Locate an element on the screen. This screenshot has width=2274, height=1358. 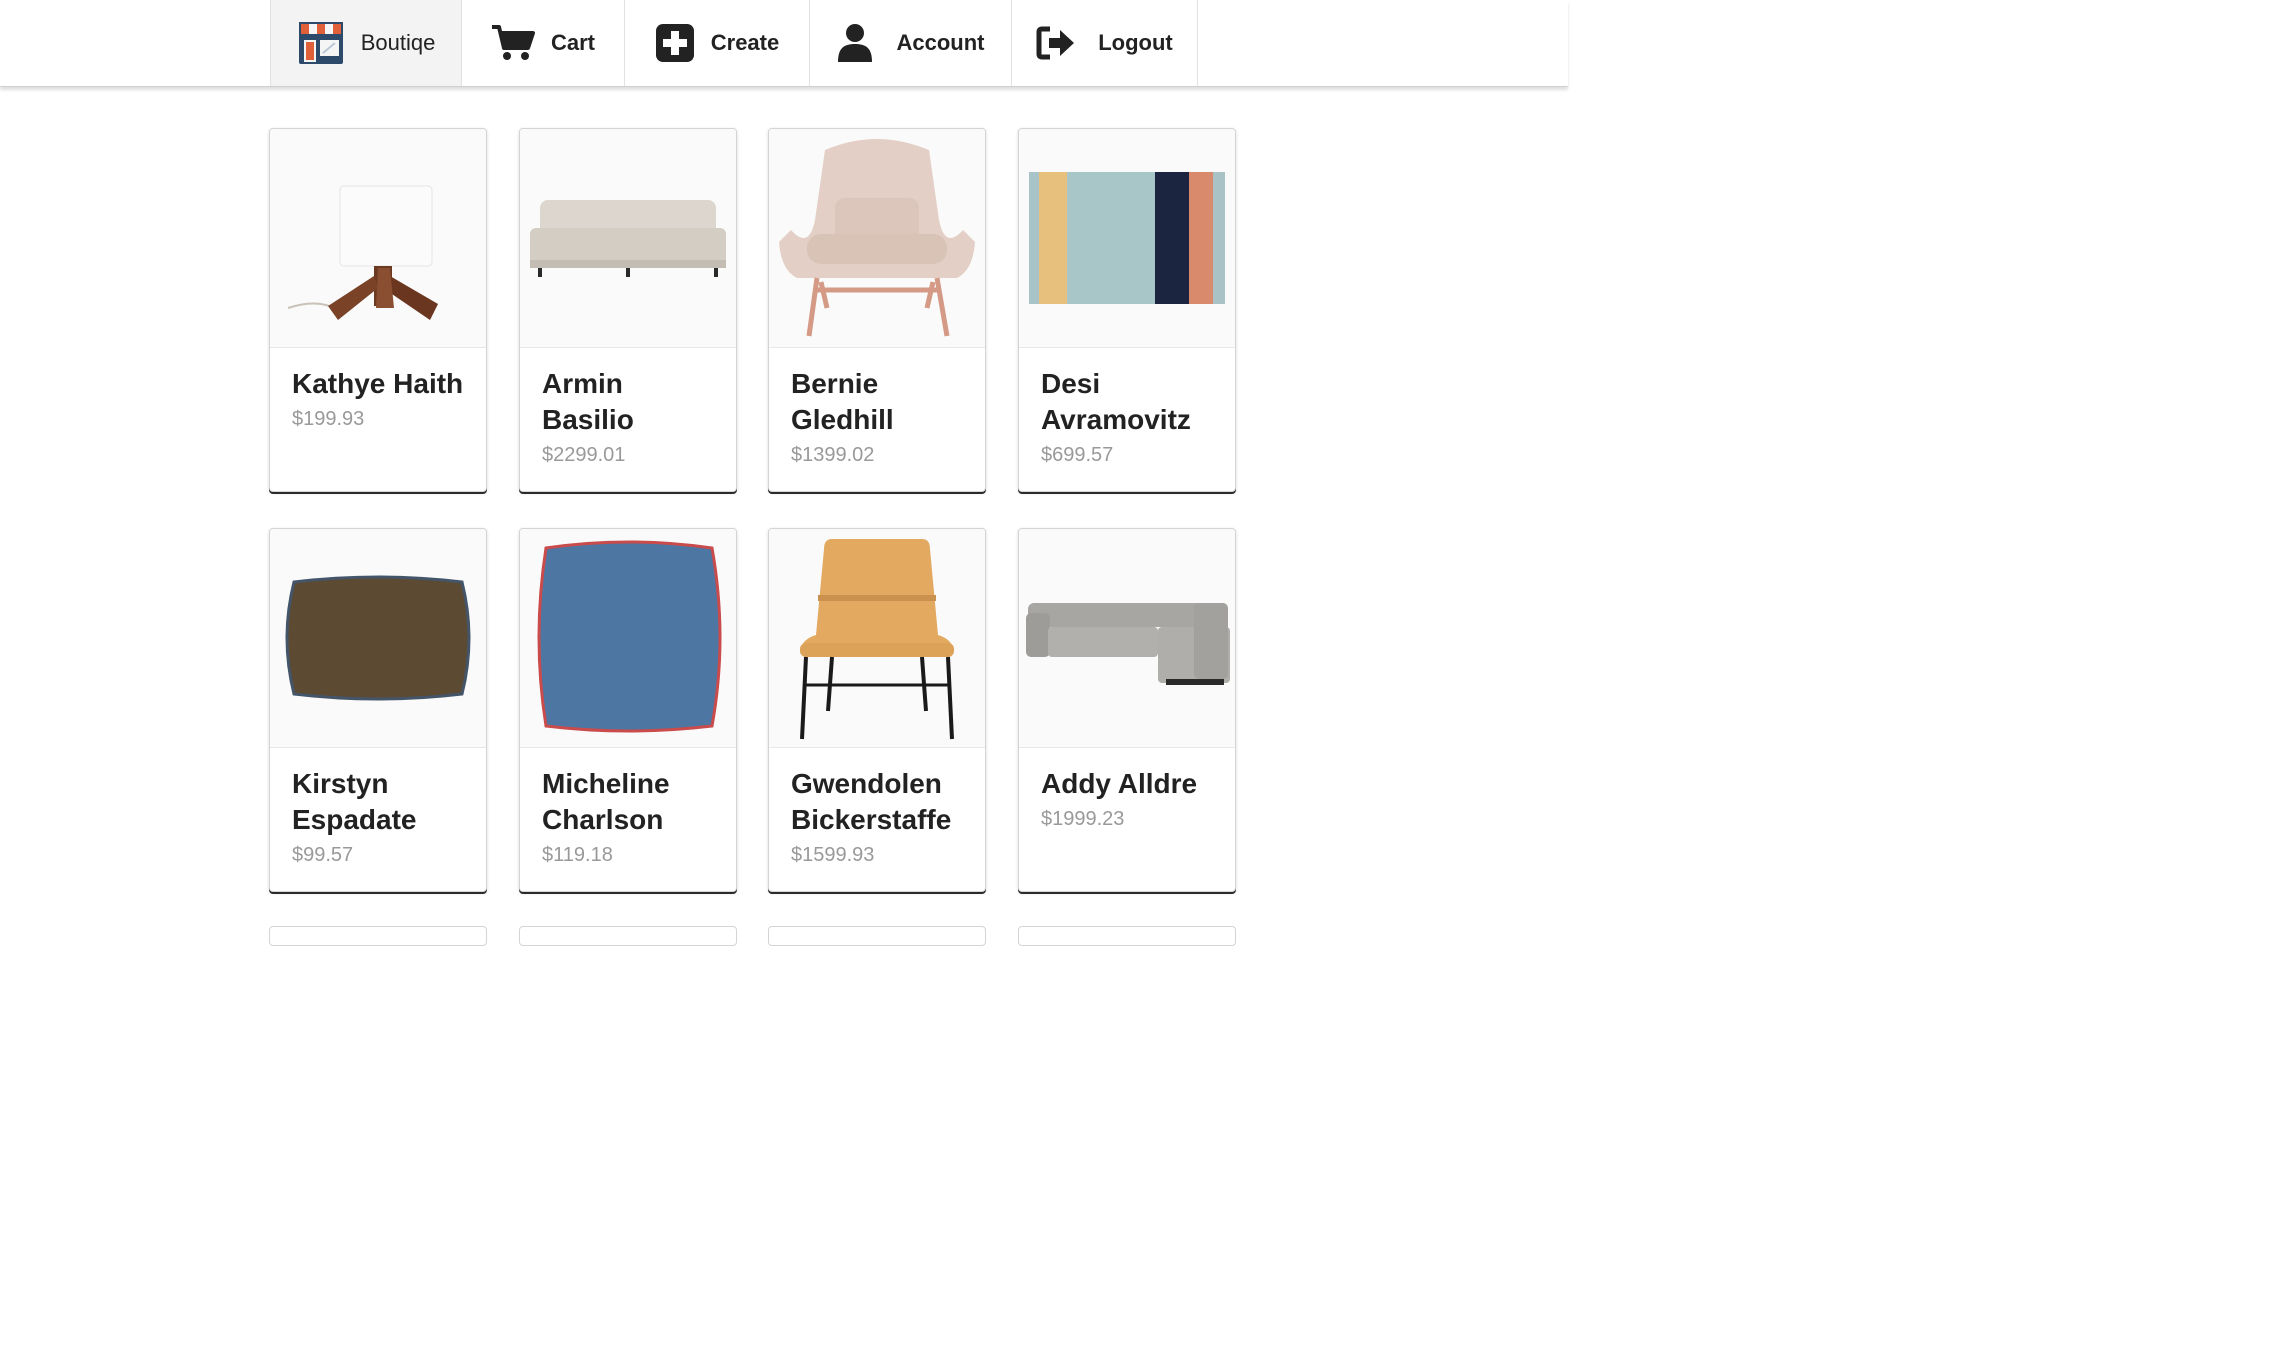
nav-item-create: Create is located at coordinates (716, 43).